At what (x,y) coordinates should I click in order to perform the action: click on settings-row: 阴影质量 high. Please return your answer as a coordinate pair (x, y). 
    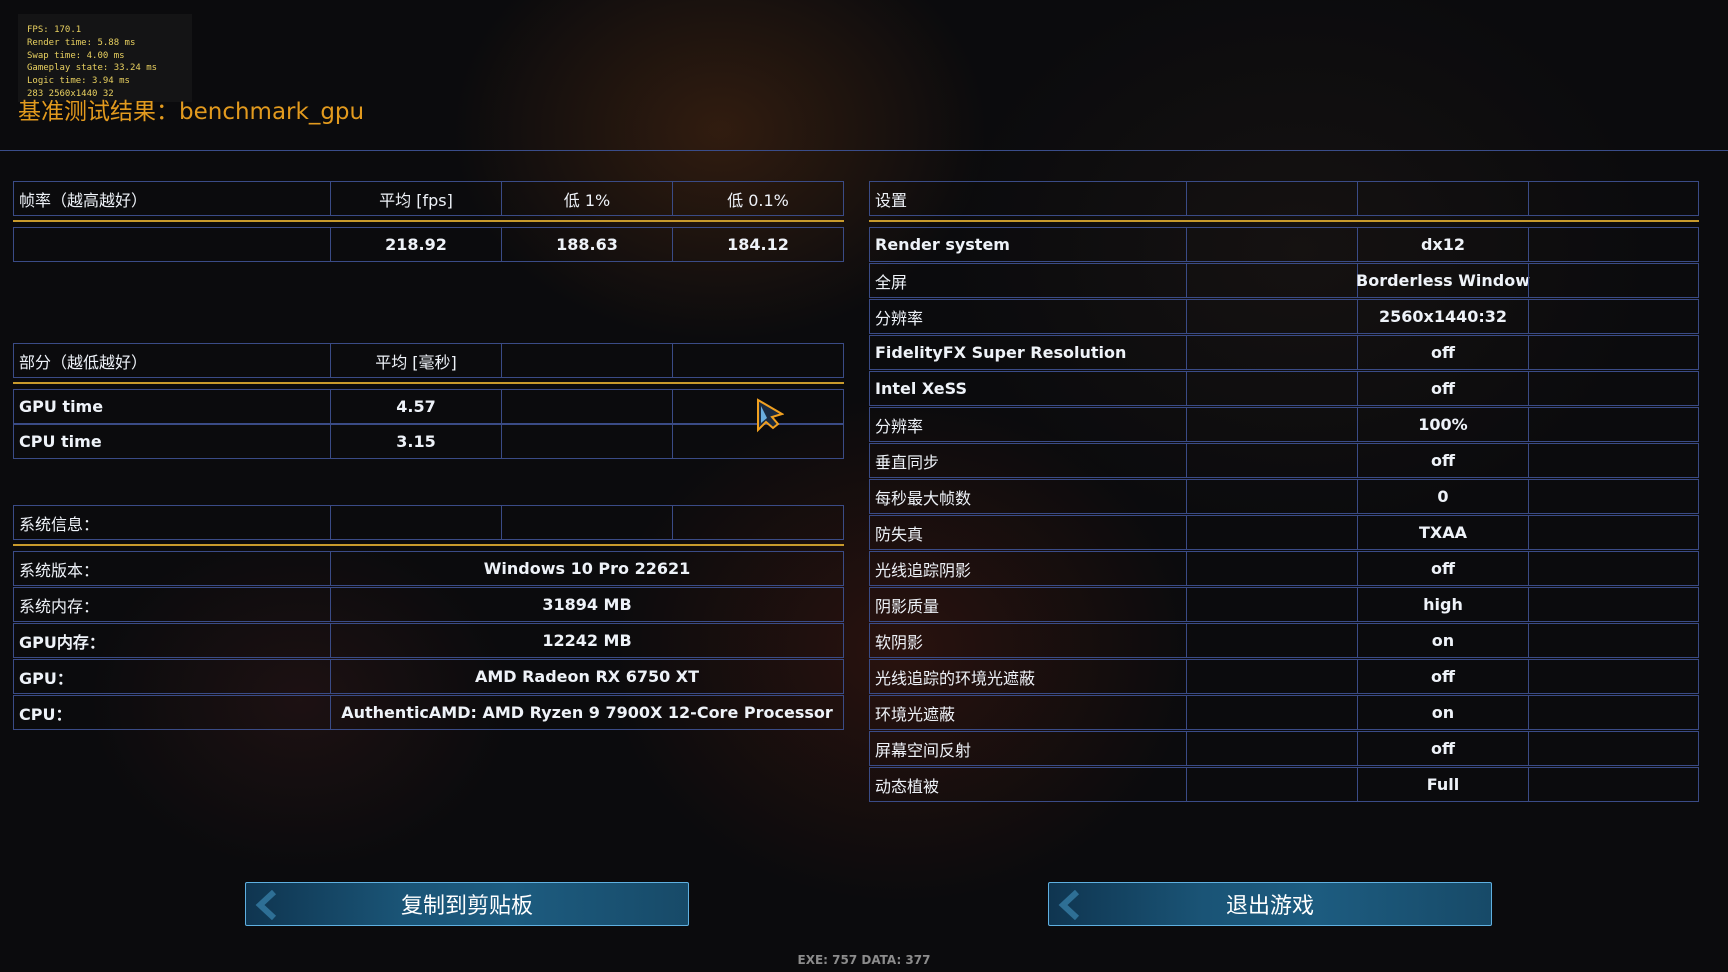
    Looking at the image, I should click on (1284, 604).